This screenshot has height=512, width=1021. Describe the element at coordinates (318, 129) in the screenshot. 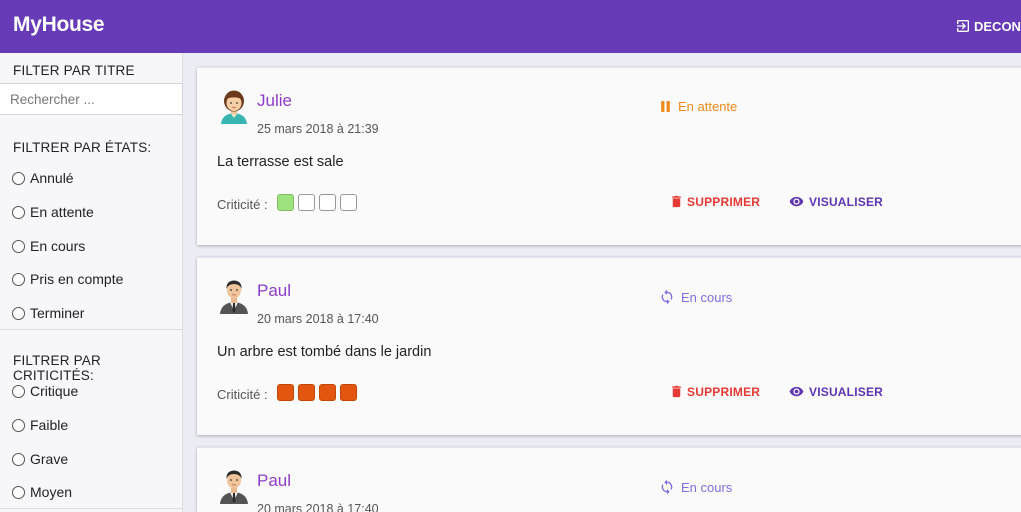

I see `ticket-date: 25 mars 2018 à 21:39` at that location.